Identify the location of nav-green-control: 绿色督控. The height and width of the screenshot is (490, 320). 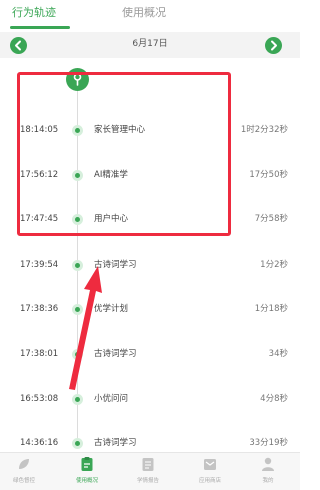
(24, 473).